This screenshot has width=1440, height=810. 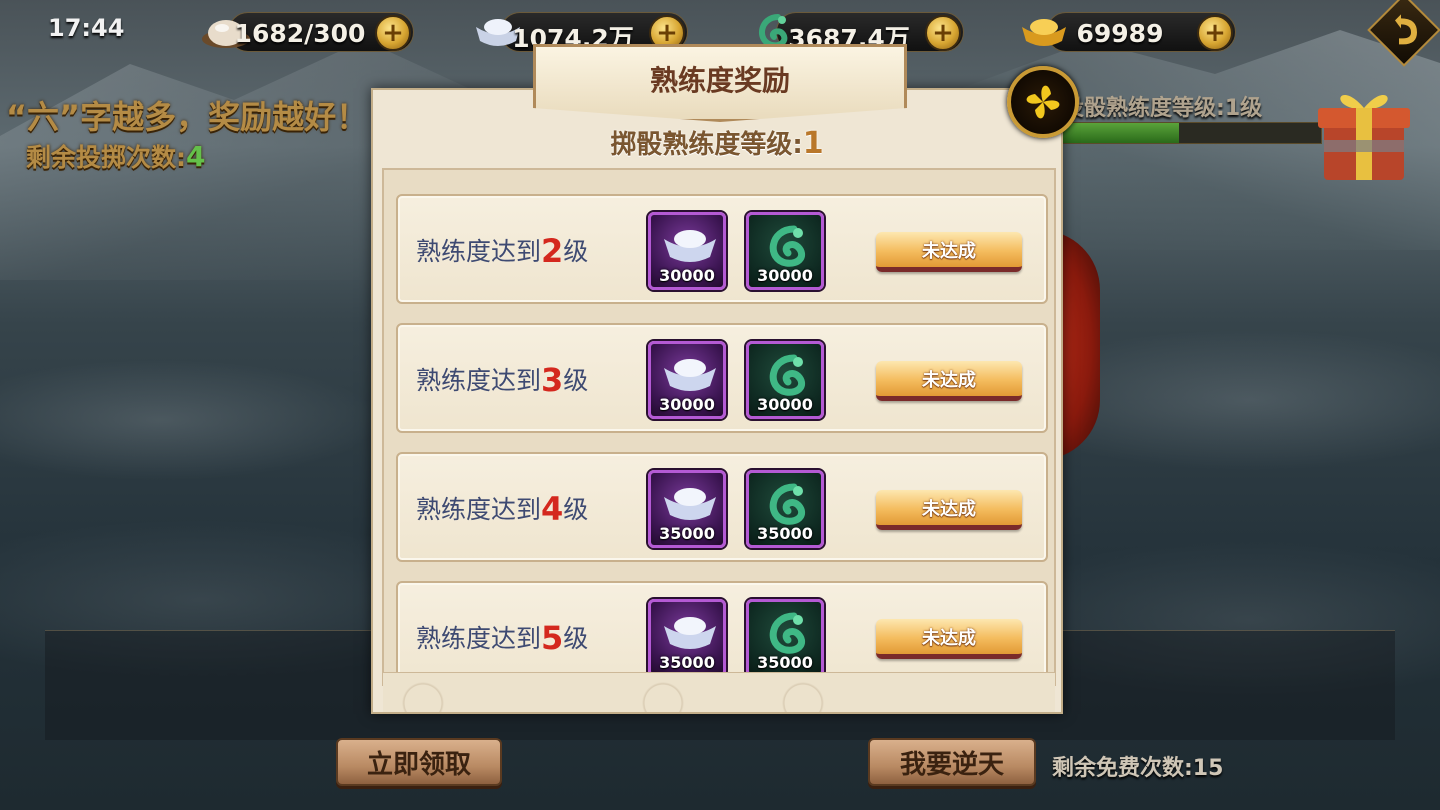 I want to click on gift-box-icon, so click(x=1364, y=133).